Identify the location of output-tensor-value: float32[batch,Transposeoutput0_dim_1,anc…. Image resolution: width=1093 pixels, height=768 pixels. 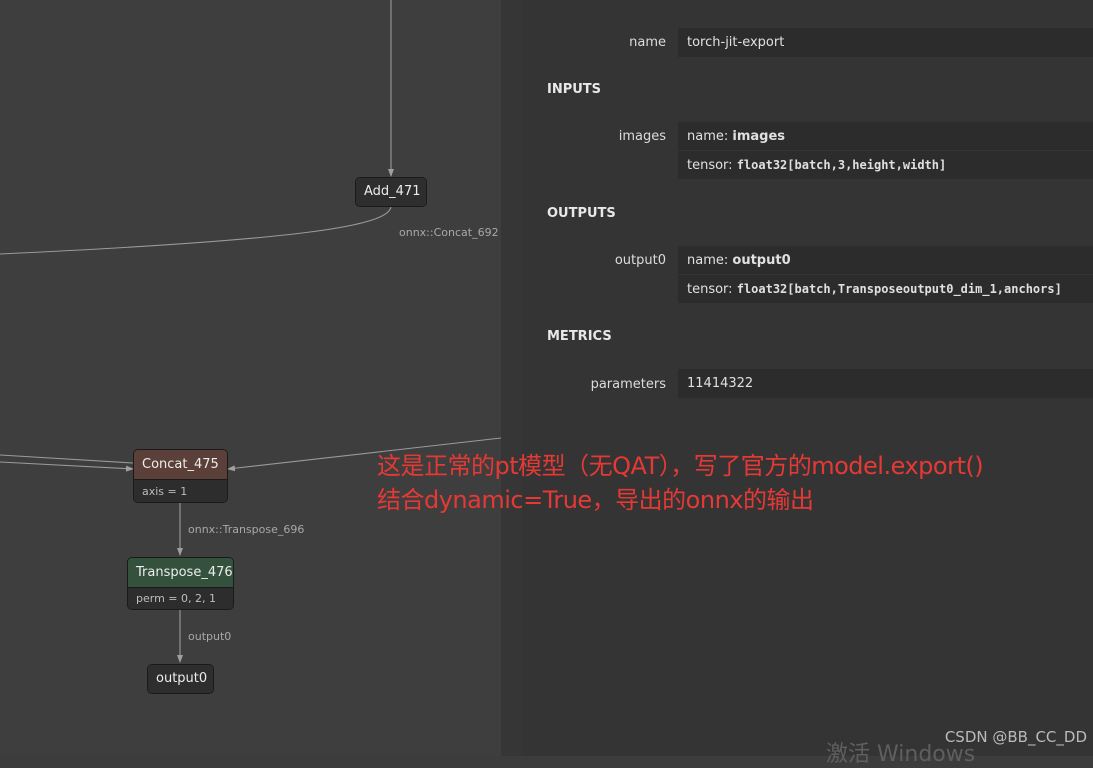
(899, 289).